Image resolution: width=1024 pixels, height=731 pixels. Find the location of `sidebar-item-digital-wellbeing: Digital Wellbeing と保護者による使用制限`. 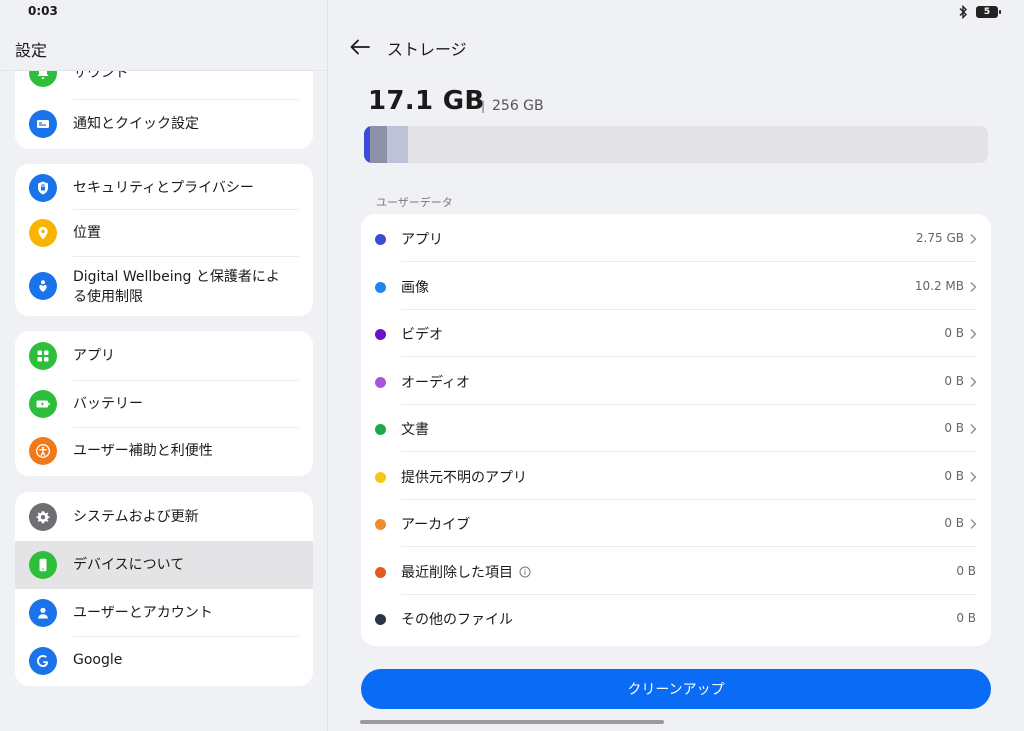

sidebar-item-digital-wellbeing: Digital Wellbeing と保護者による使用制限 is located at coordinates (164, 286).